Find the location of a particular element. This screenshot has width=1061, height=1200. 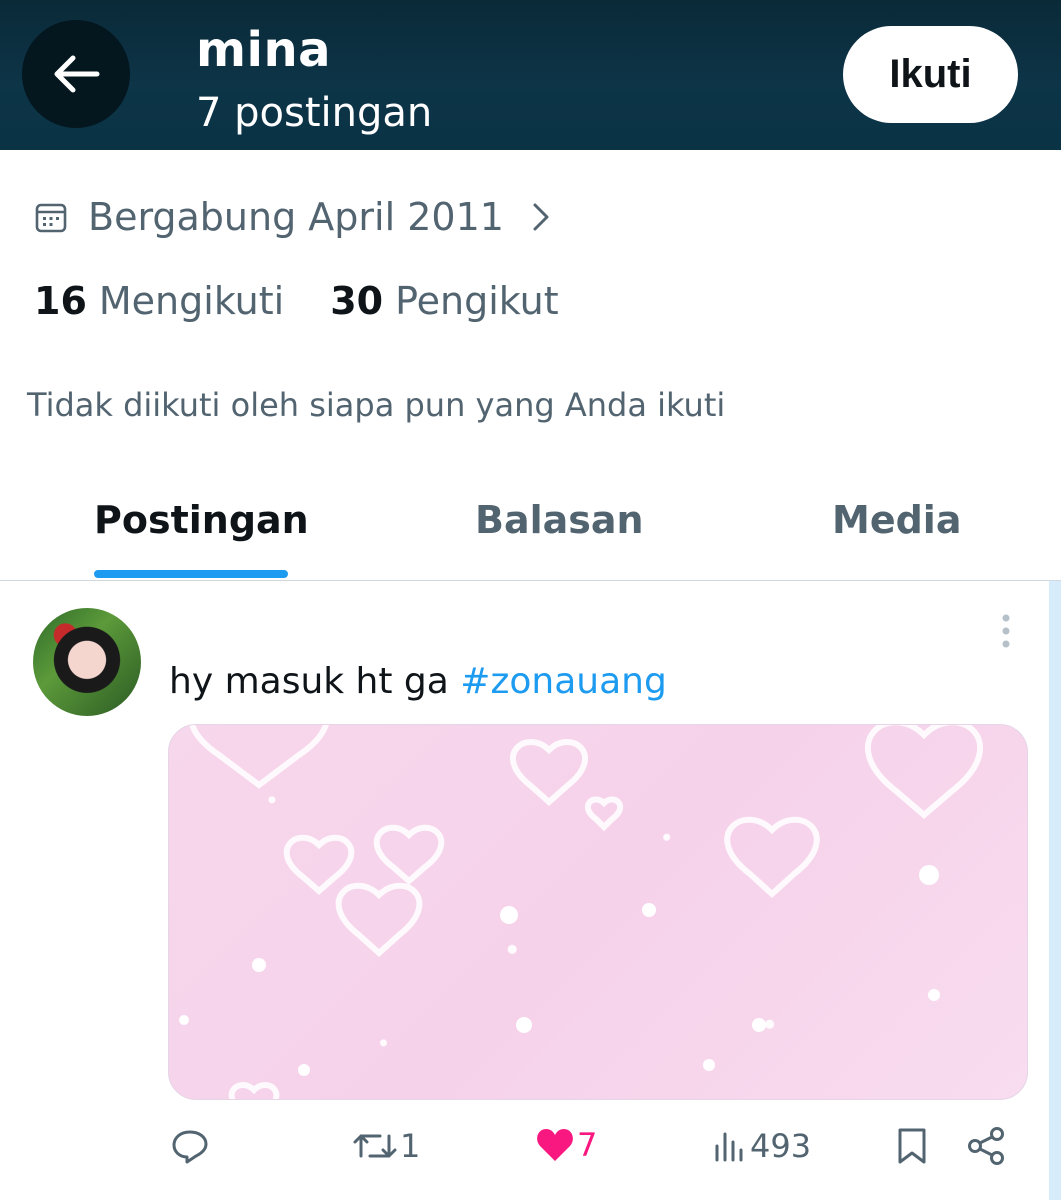

repost-icon is located at coordinates (375, 1146).